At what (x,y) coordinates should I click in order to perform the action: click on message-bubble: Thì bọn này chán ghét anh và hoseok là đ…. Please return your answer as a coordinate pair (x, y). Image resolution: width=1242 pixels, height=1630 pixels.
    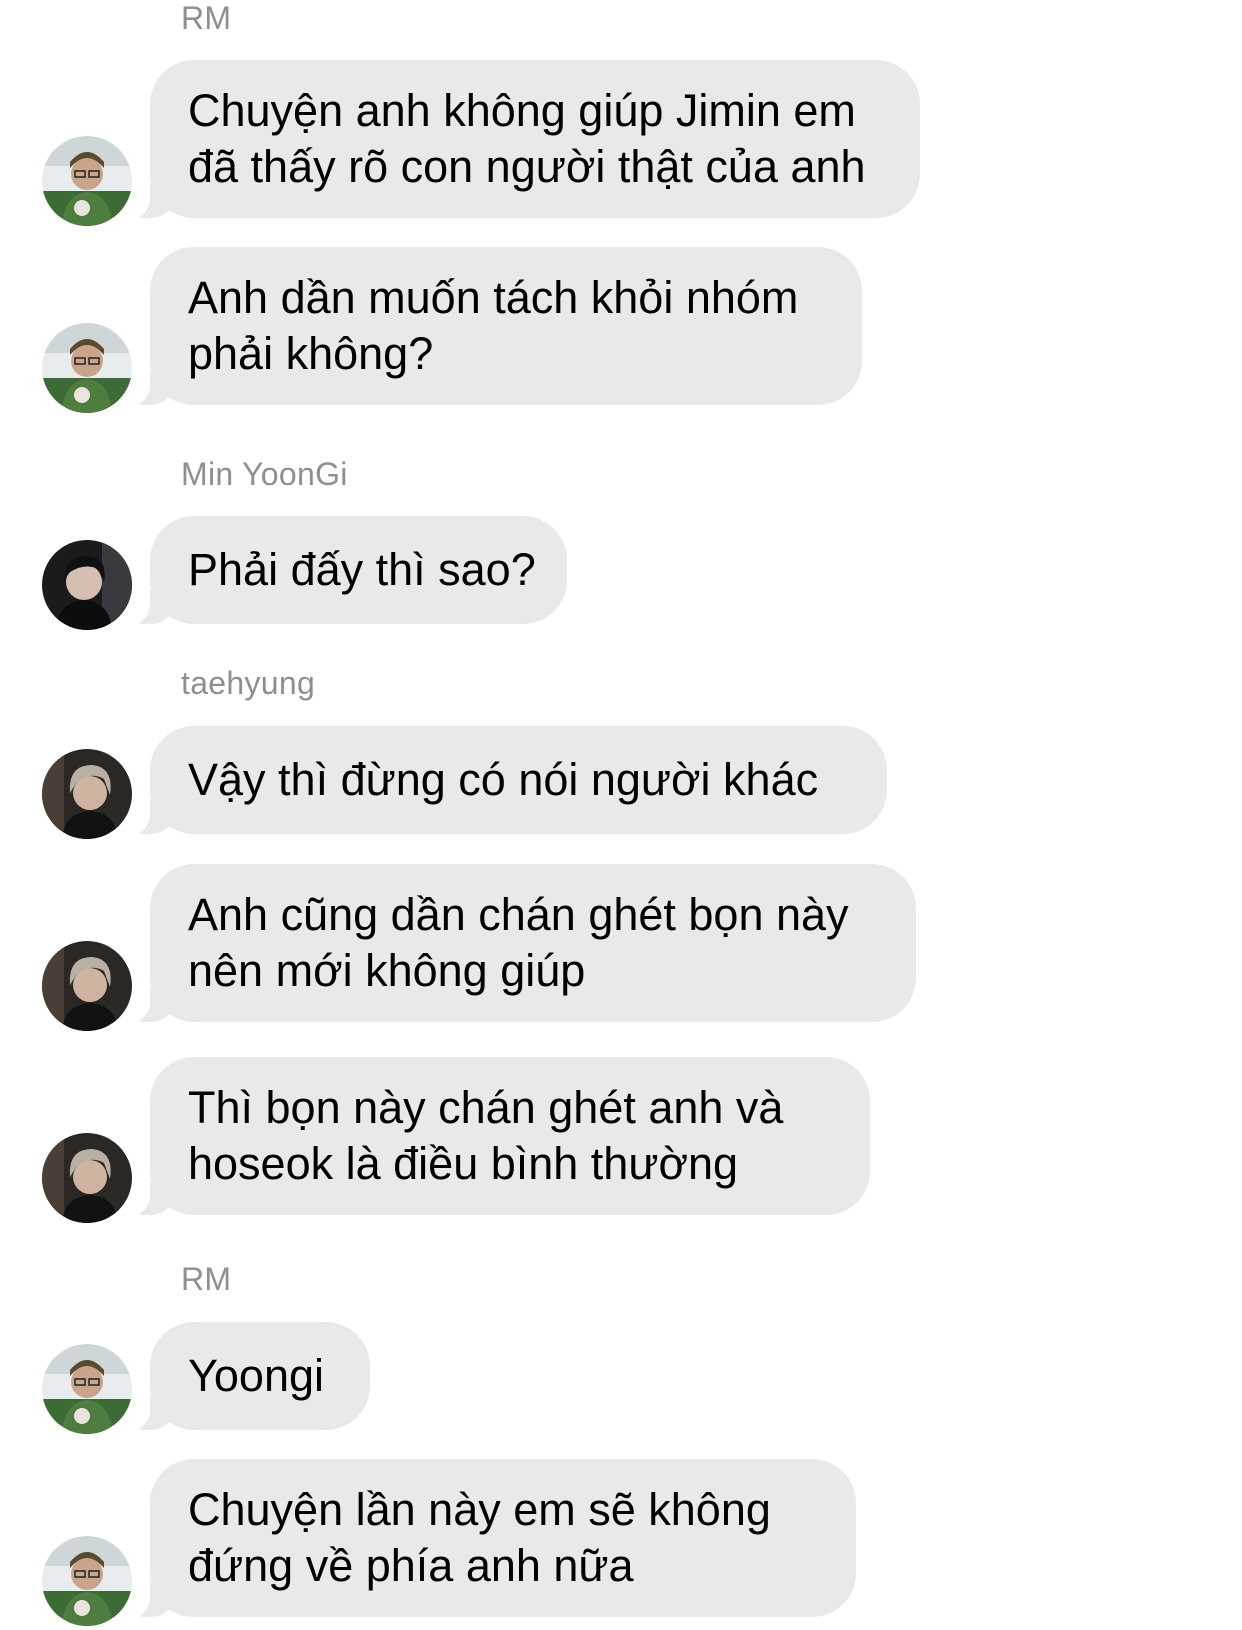
    Looking at the image, I should click on (499, 1136).